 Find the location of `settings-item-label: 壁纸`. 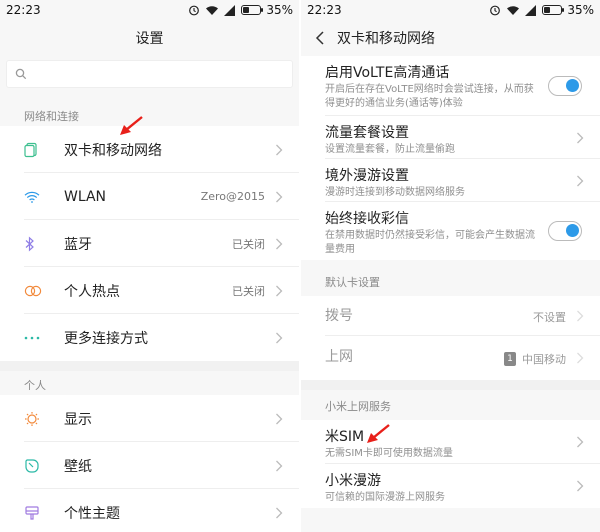

settings-item-label: 壁纸 is located at coordinates (78, 466).